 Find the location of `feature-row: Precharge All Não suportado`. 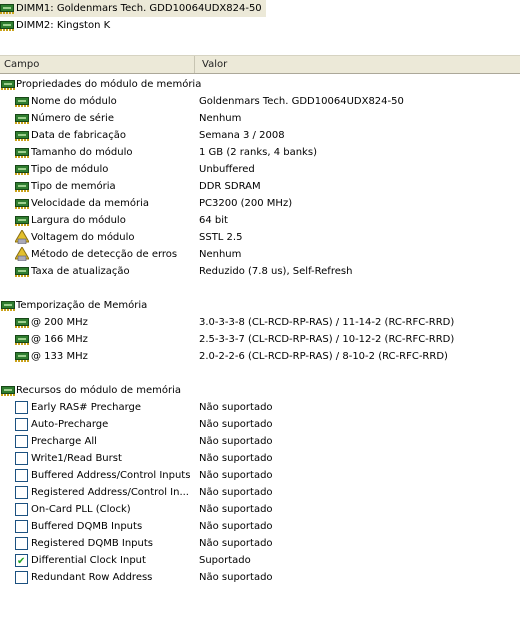

feature-row: Precharge All Não suportado is located at coordinates (260, 441).